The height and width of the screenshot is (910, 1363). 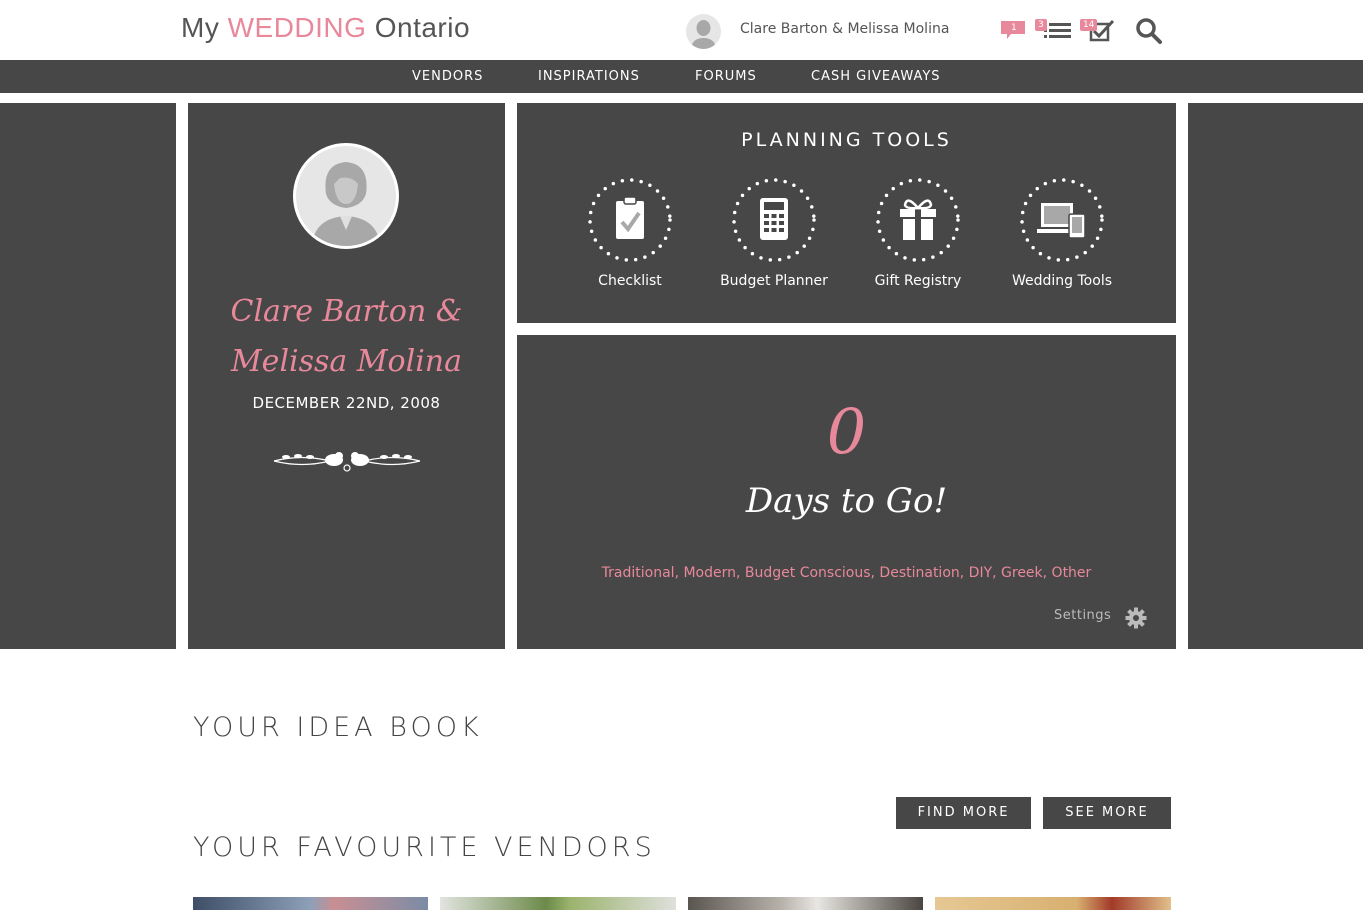 I want to click on checklist-icon: 14, so click(x=1098, y=33).